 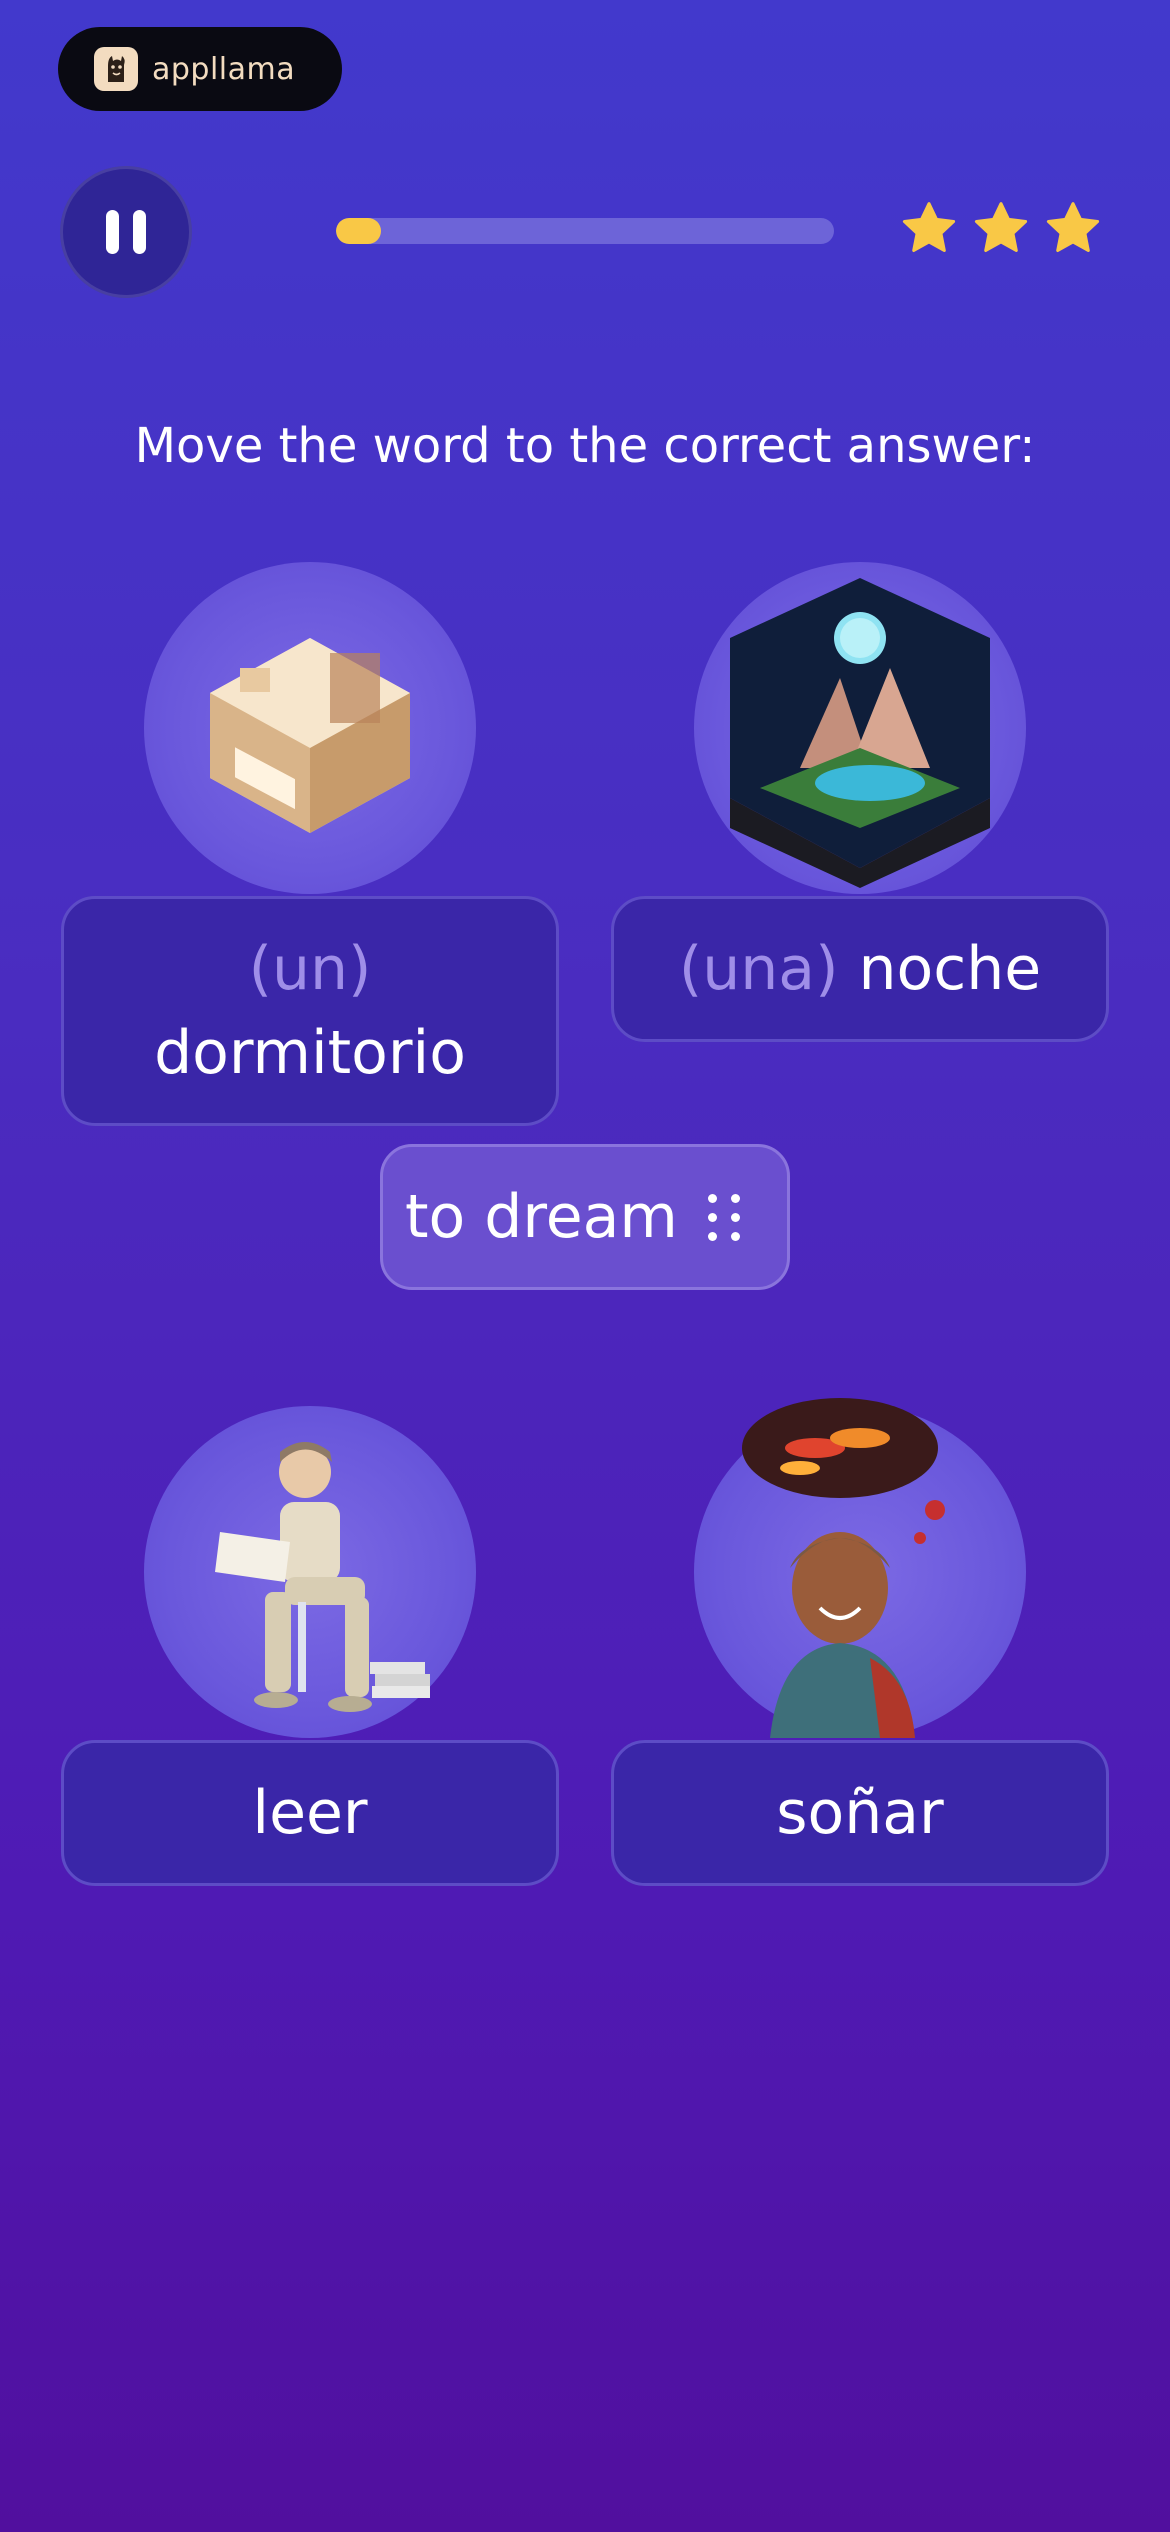 I want to click on answer-word: leer, so click(x=310, y=1813).